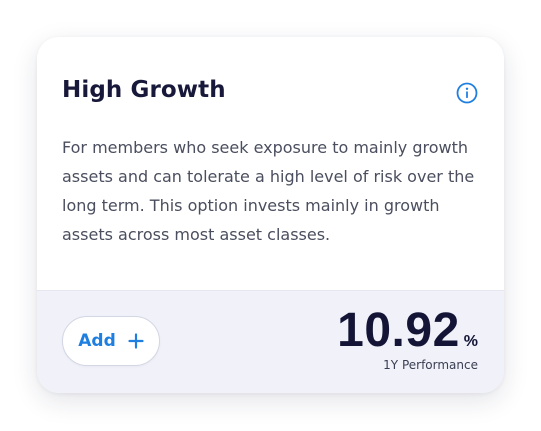  I want to click on add-button: Add, so click(111, 341).